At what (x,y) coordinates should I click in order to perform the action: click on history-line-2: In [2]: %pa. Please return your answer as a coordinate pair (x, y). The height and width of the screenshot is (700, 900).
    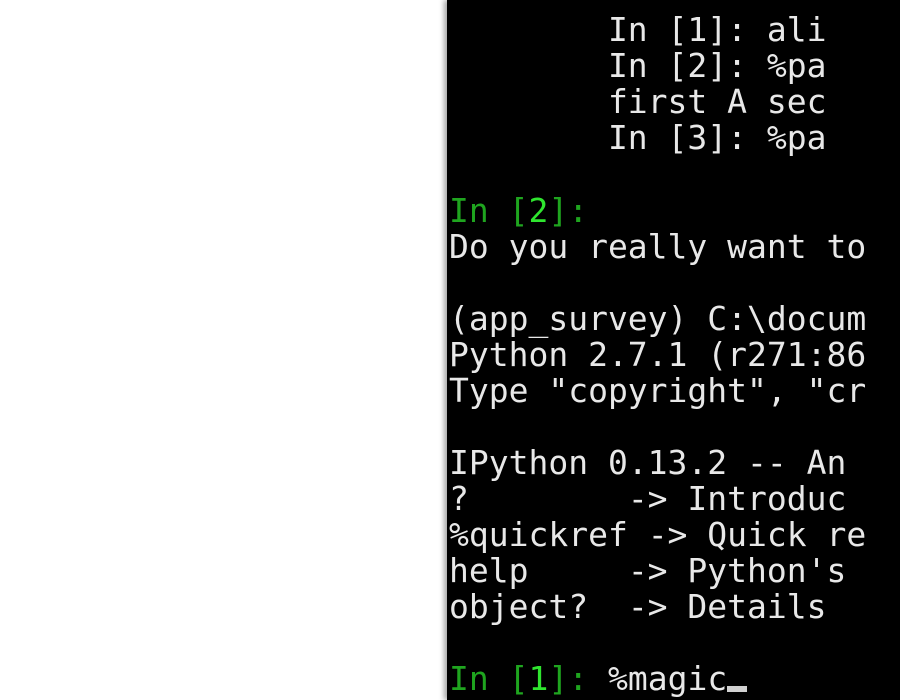
    Looking at the image, I should click on (638, 65).